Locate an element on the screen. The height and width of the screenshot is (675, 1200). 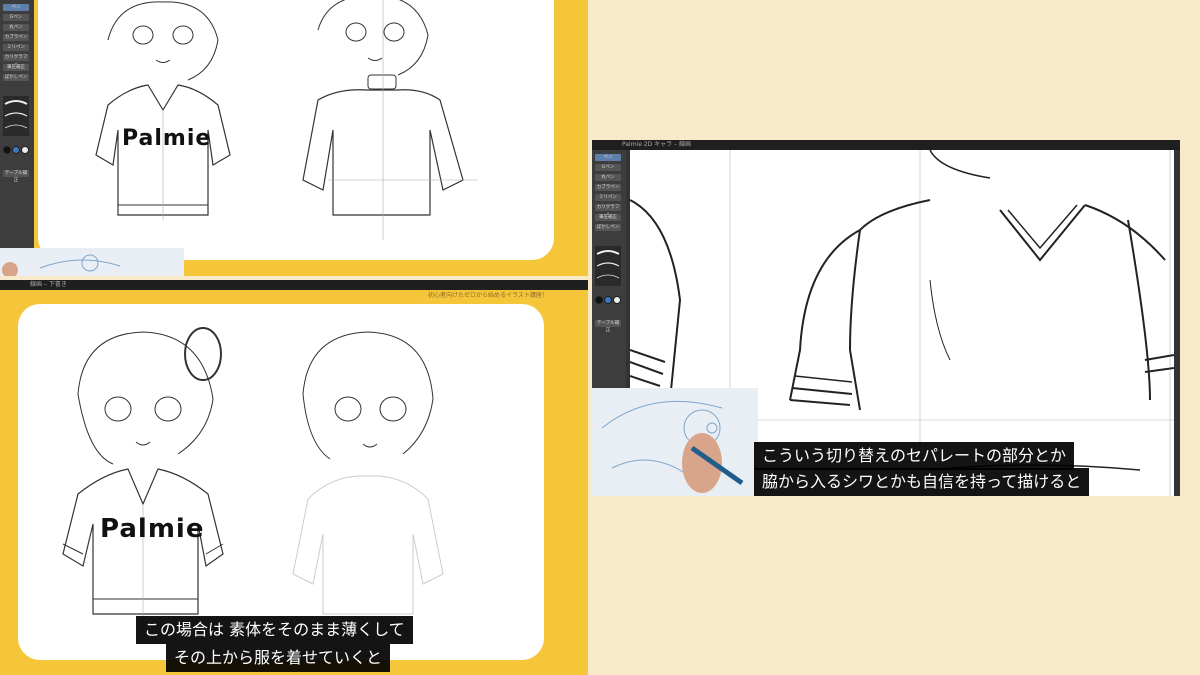
subtitle-line-2: その上から服を着せていくと is located at coordinates (278, 658).